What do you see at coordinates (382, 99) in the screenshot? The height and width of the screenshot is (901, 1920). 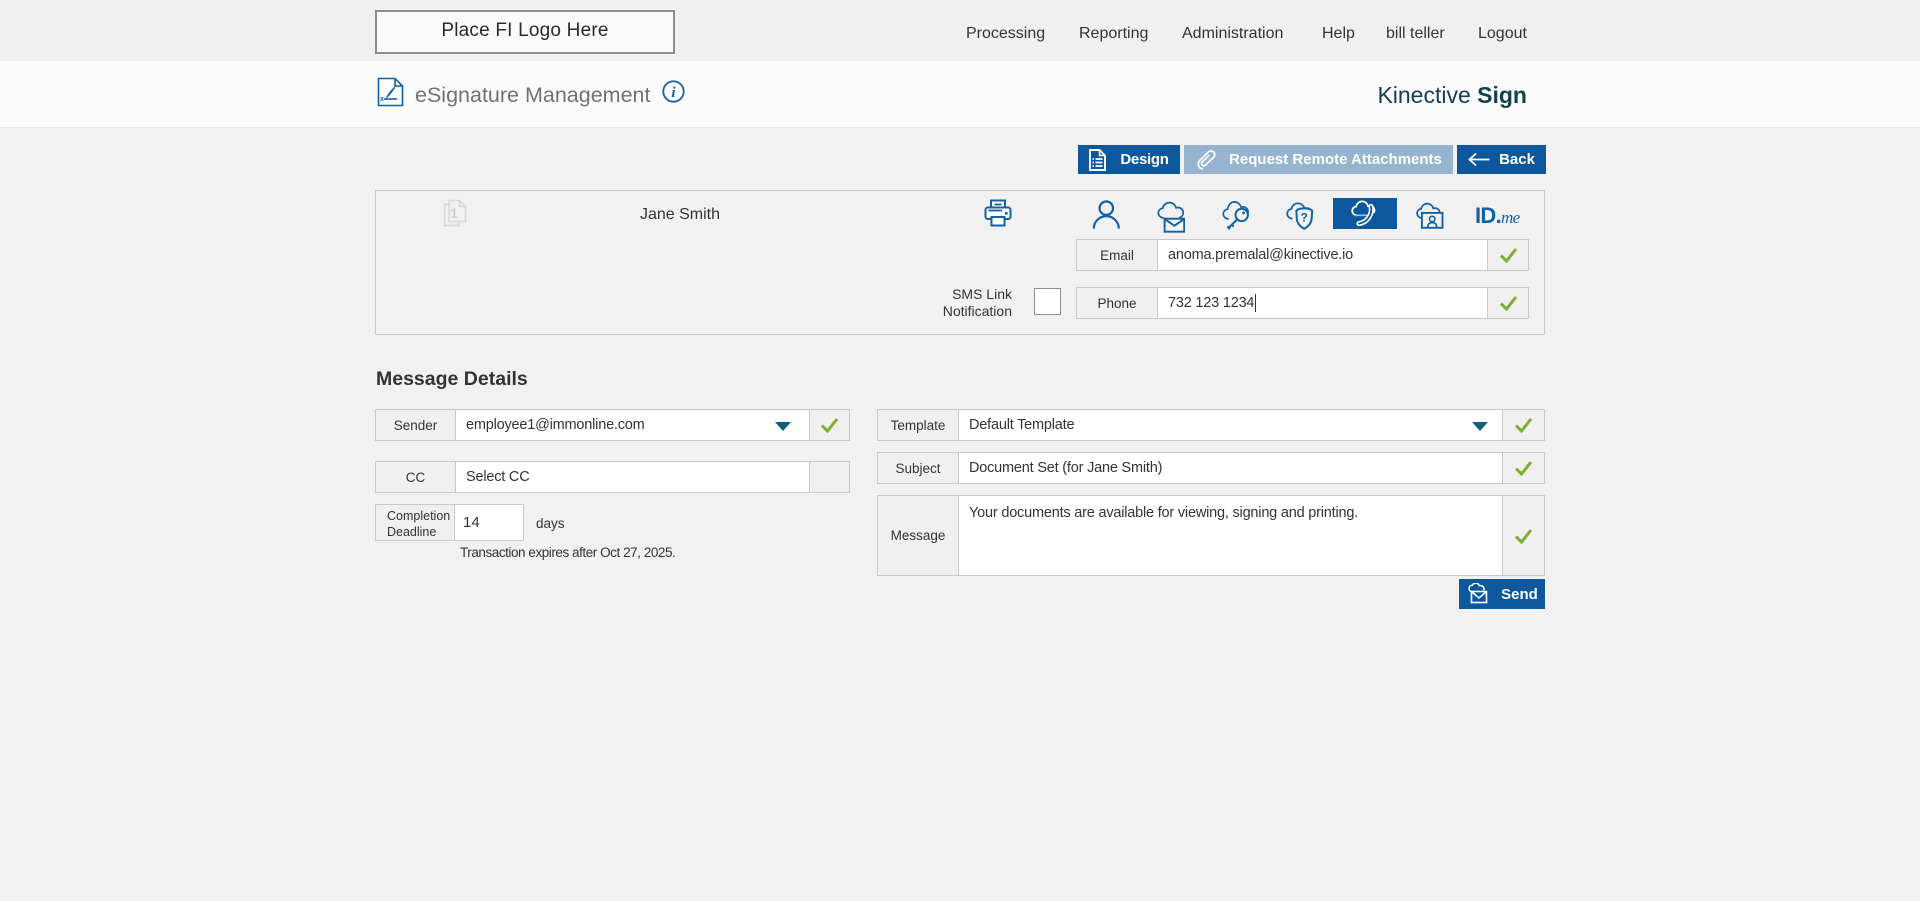 I see `svg-text: x` at bounding box center [382, 99].